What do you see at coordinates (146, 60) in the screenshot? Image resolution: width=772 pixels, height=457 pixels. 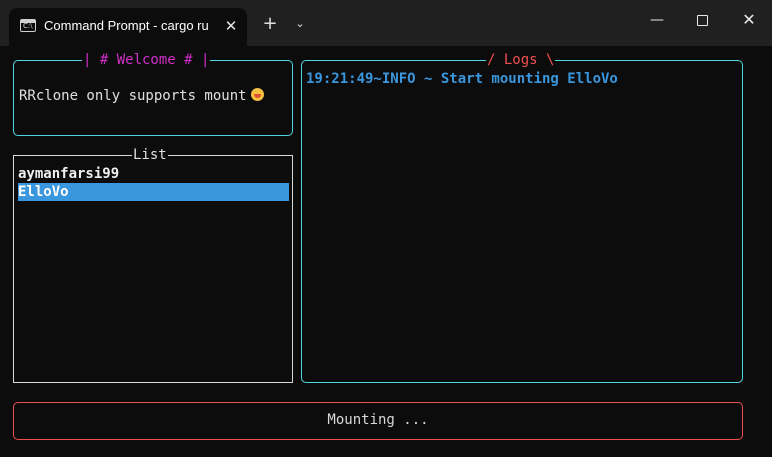 I see `welcome-title: | # Welcome # |` at bounding box center [146, 60].